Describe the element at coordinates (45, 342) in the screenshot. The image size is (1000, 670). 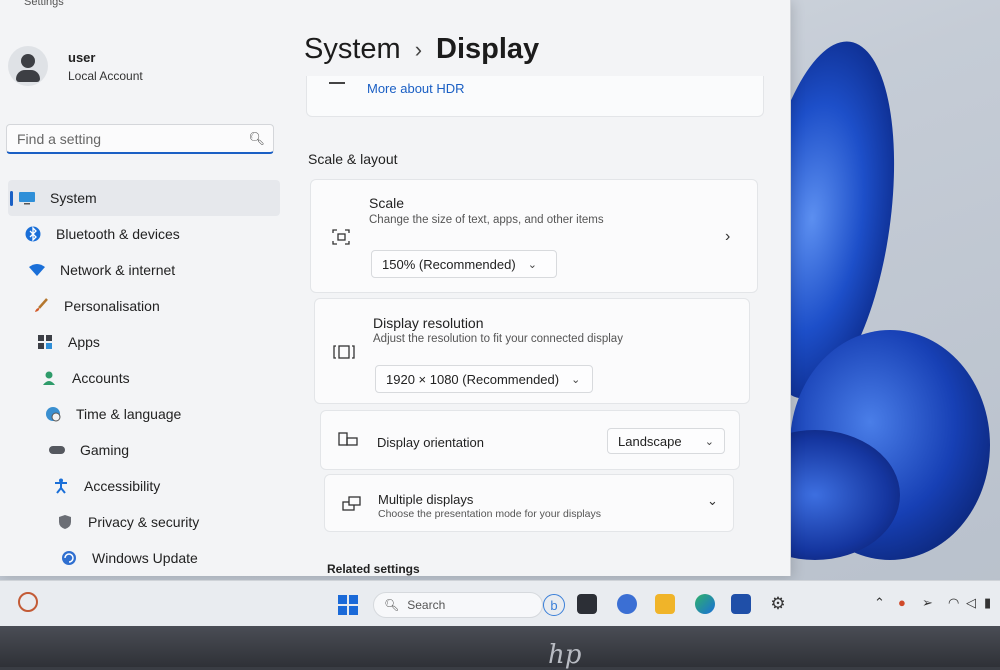
I see `apps-icon` at that location.